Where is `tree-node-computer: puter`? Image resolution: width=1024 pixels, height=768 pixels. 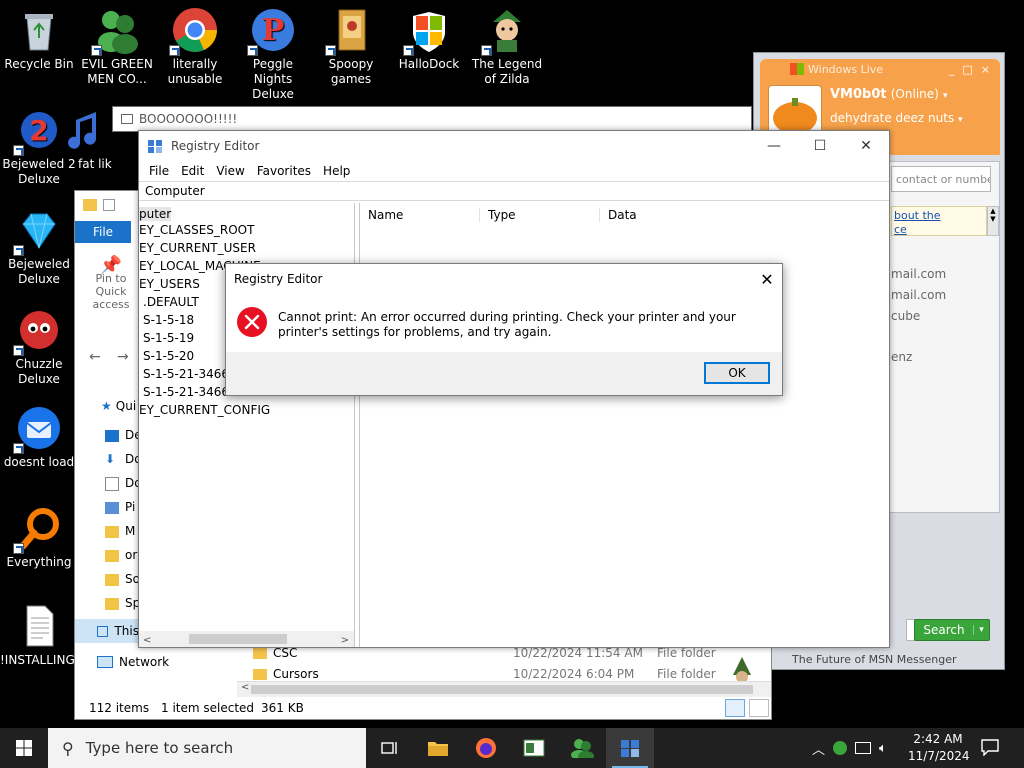
tree-node-computer: puter is located at coordinates (155, 214).